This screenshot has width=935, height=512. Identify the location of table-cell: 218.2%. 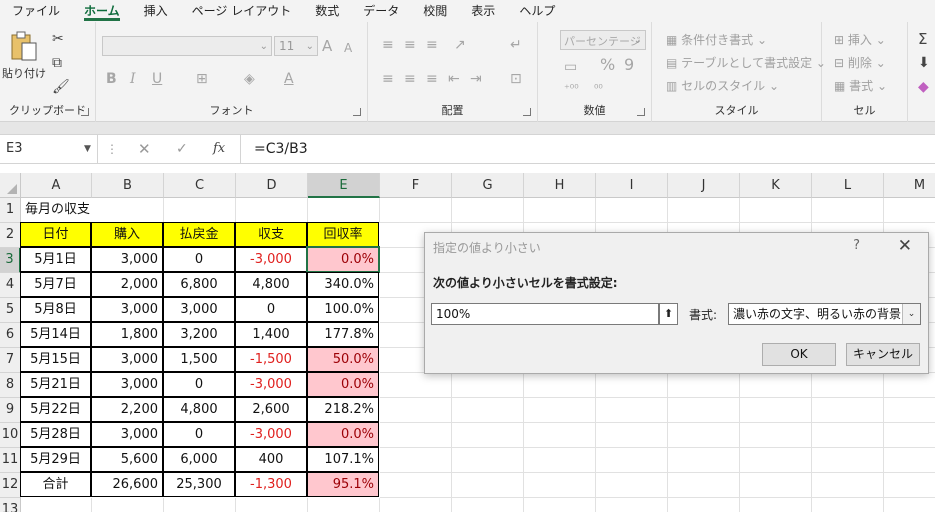
(343, 409).